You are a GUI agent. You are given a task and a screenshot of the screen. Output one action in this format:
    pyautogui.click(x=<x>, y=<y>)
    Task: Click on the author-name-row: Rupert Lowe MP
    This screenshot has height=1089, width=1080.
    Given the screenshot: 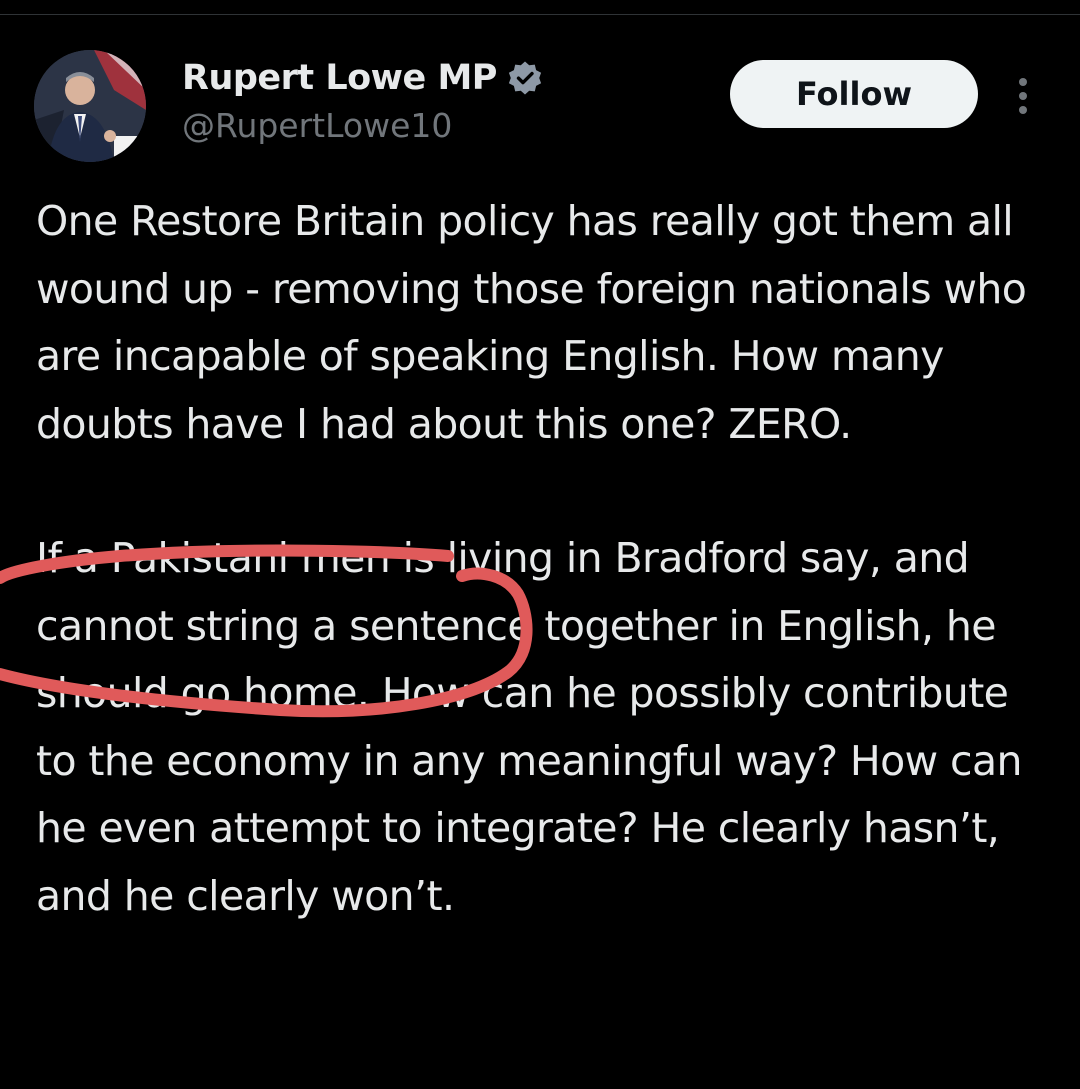 What is the action you would take?
    pyautogui.click(x=362, y=78)
    